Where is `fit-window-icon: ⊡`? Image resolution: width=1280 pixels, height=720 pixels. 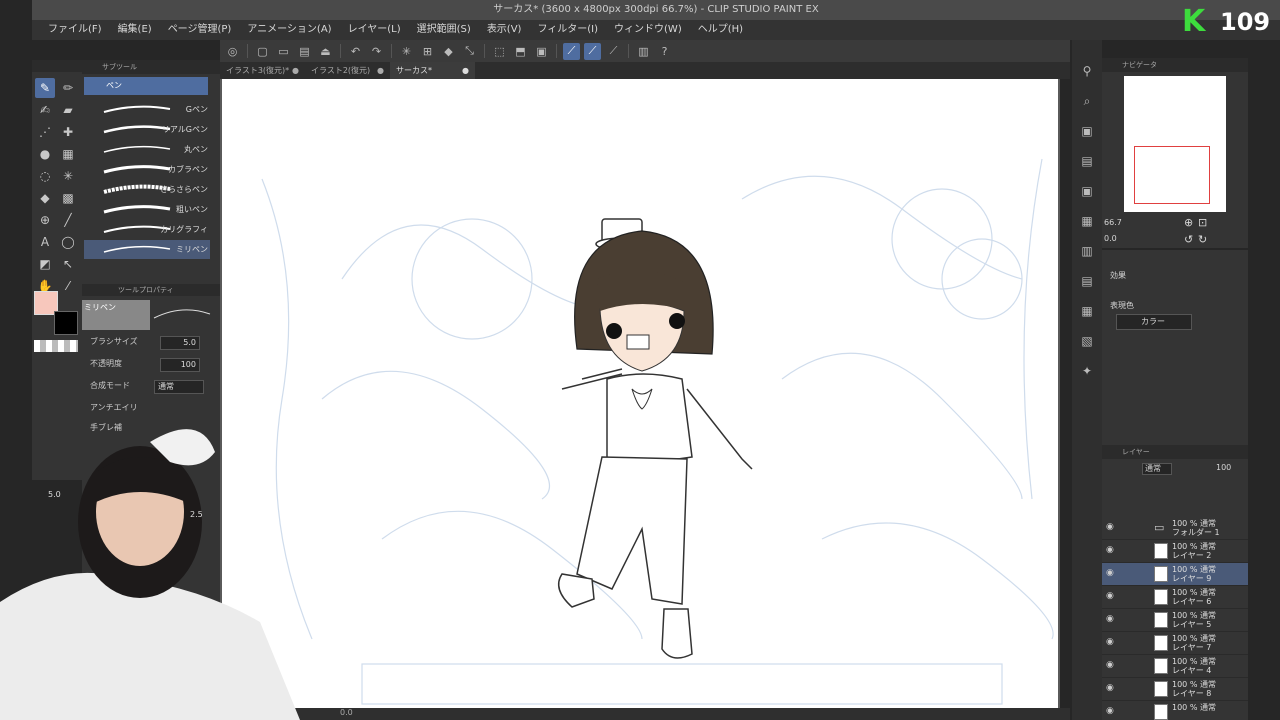
fit-window-icon: ⊡ is located at coordinates (1202, 222).